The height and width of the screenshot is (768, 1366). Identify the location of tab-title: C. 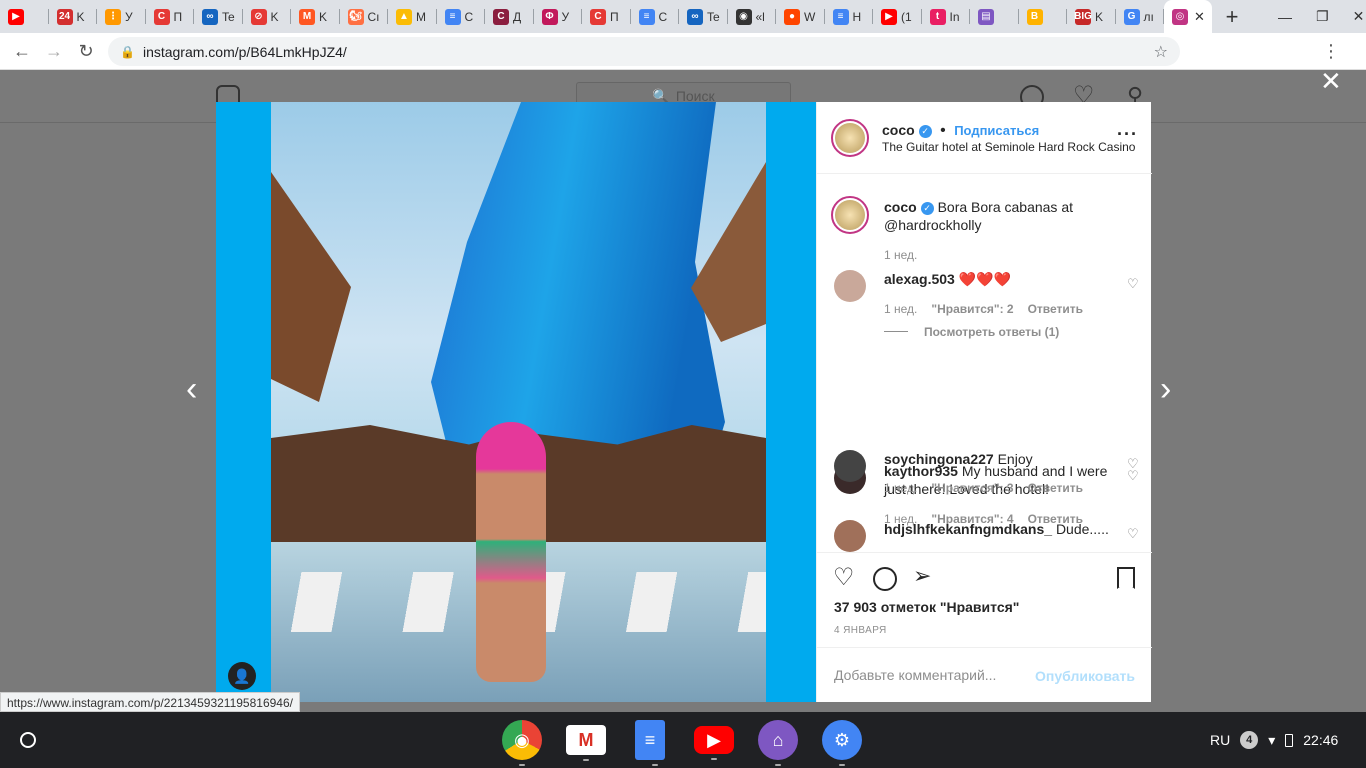
(469, 16).